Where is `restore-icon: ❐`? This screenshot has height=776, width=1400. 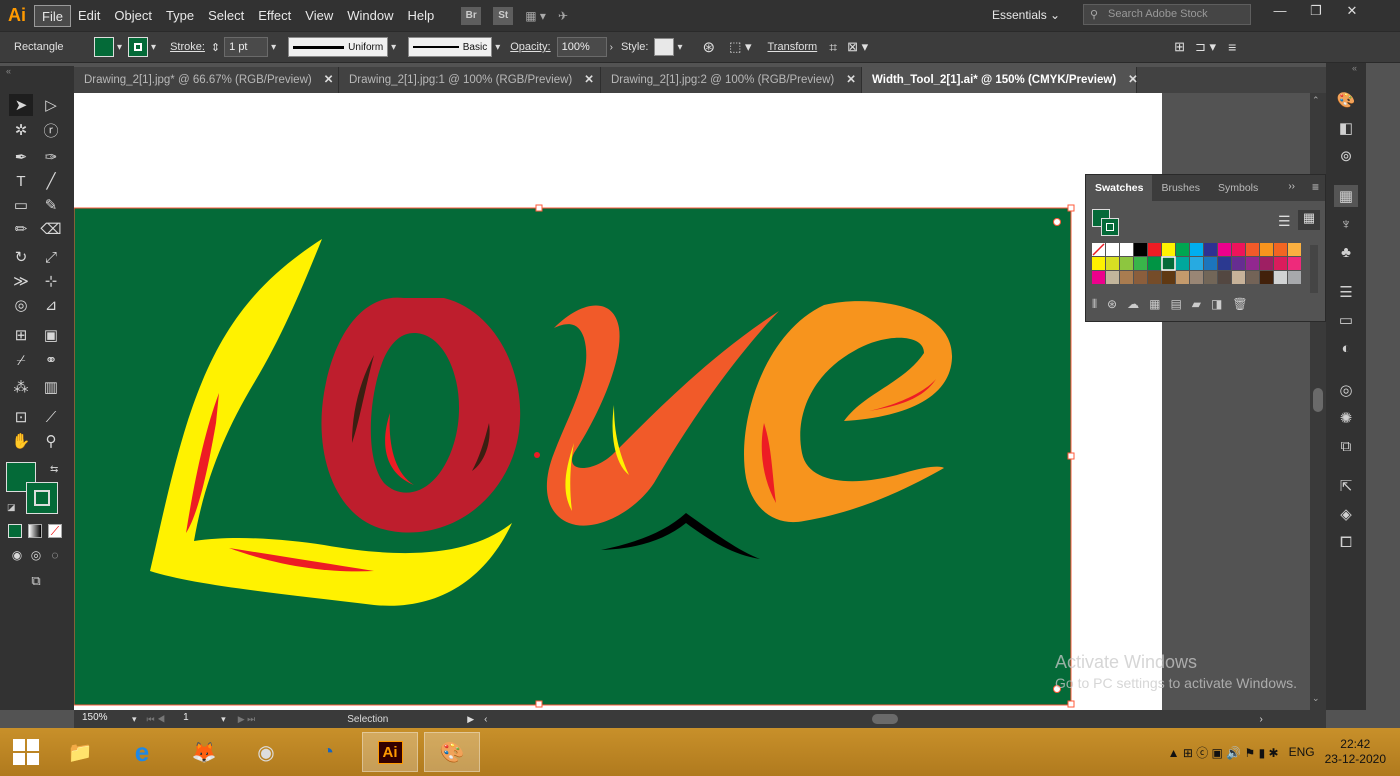 restore-icon: ❐ is located at coordinates (1316, 11).